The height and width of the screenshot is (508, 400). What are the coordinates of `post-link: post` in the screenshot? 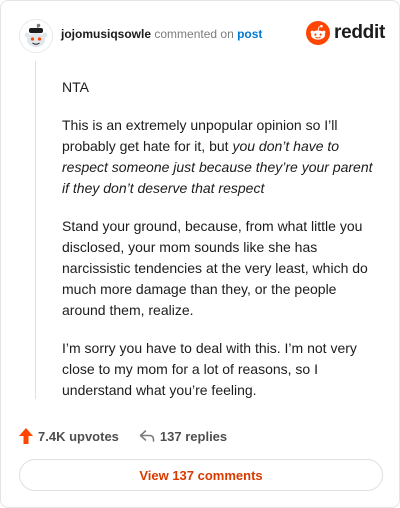 It's located at (249, 34).